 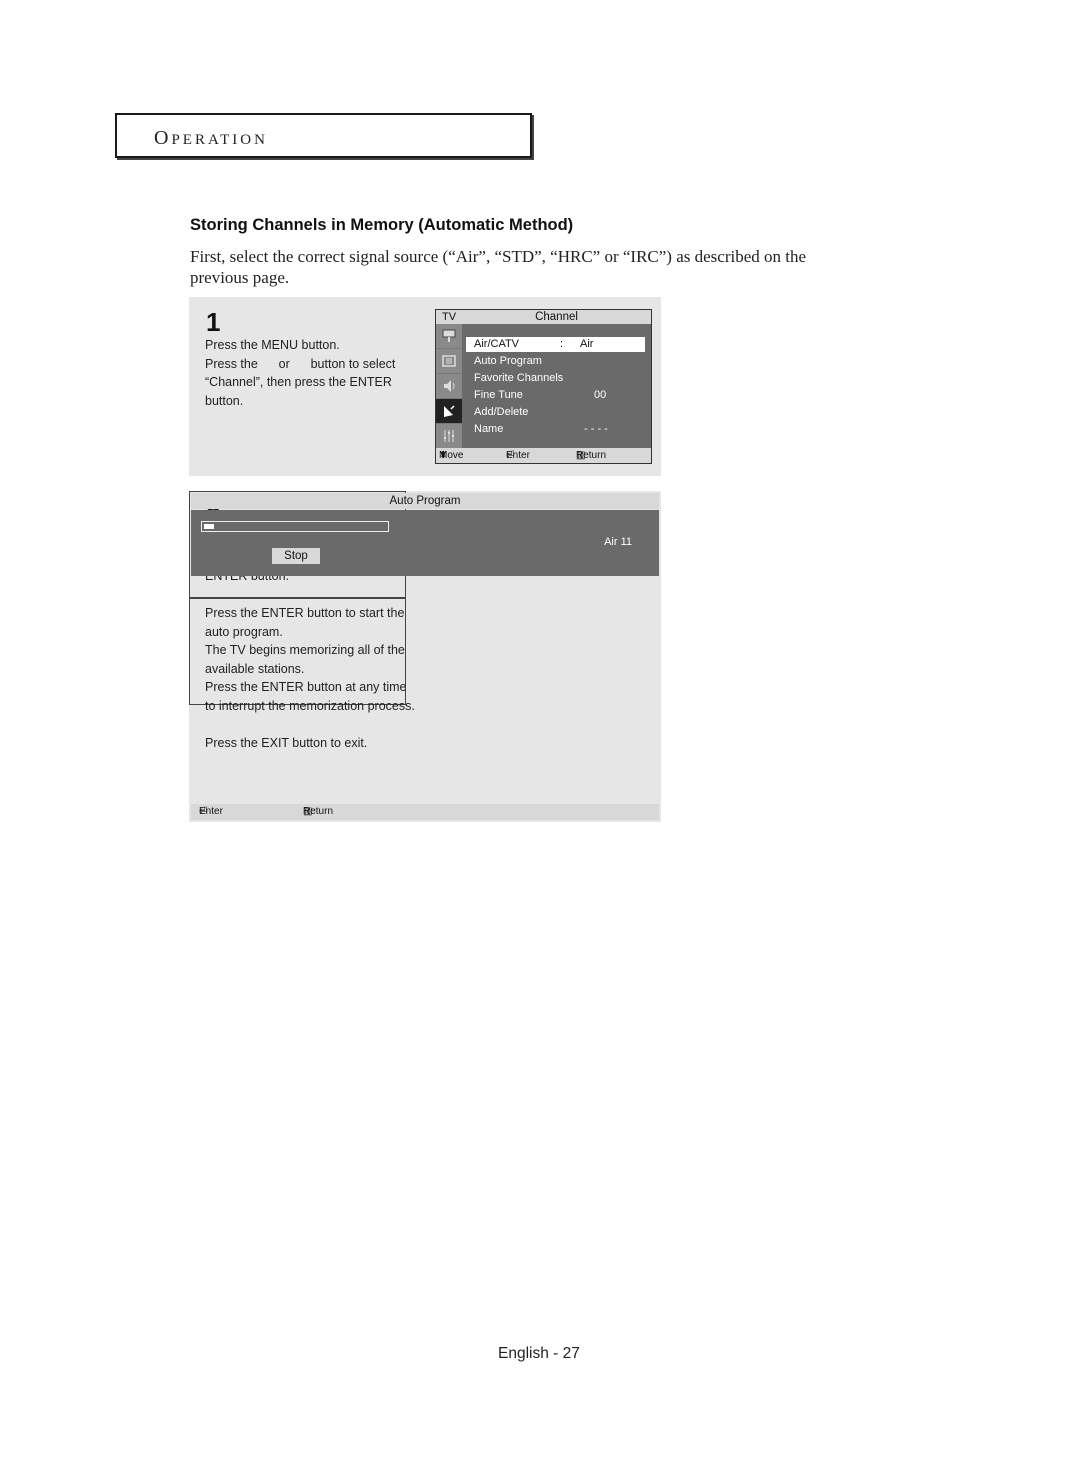 What do you see at coordinates (211, 138) in the screenshot?
I see `section-title: OPERATION` at bounding box center [211, 138].